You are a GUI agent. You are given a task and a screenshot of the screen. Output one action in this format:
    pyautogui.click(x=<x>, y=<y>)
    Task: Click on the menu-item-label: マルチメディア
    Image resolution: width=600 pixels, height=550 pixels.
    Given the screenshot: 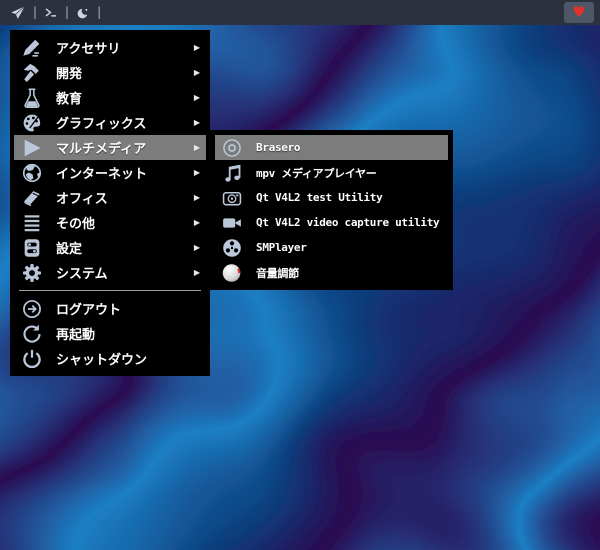 What is the action you would take?
    pyautogui.click(x=101, y=149)
    